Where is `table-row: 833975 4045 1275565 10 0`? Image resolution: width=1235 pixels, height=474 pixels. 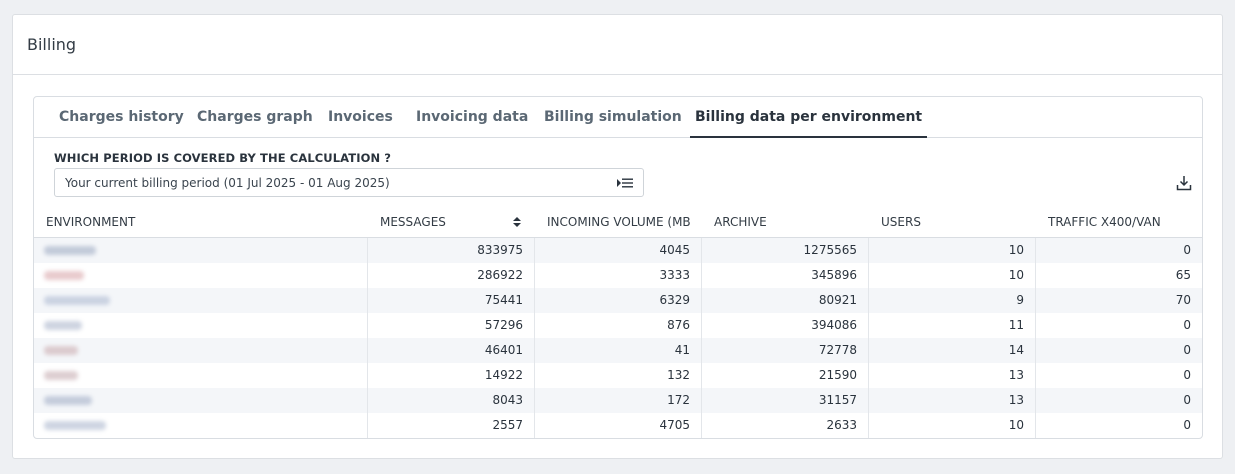 table-row: 833975 4045 1275565 10 0 is located at coordinates (618, 250).